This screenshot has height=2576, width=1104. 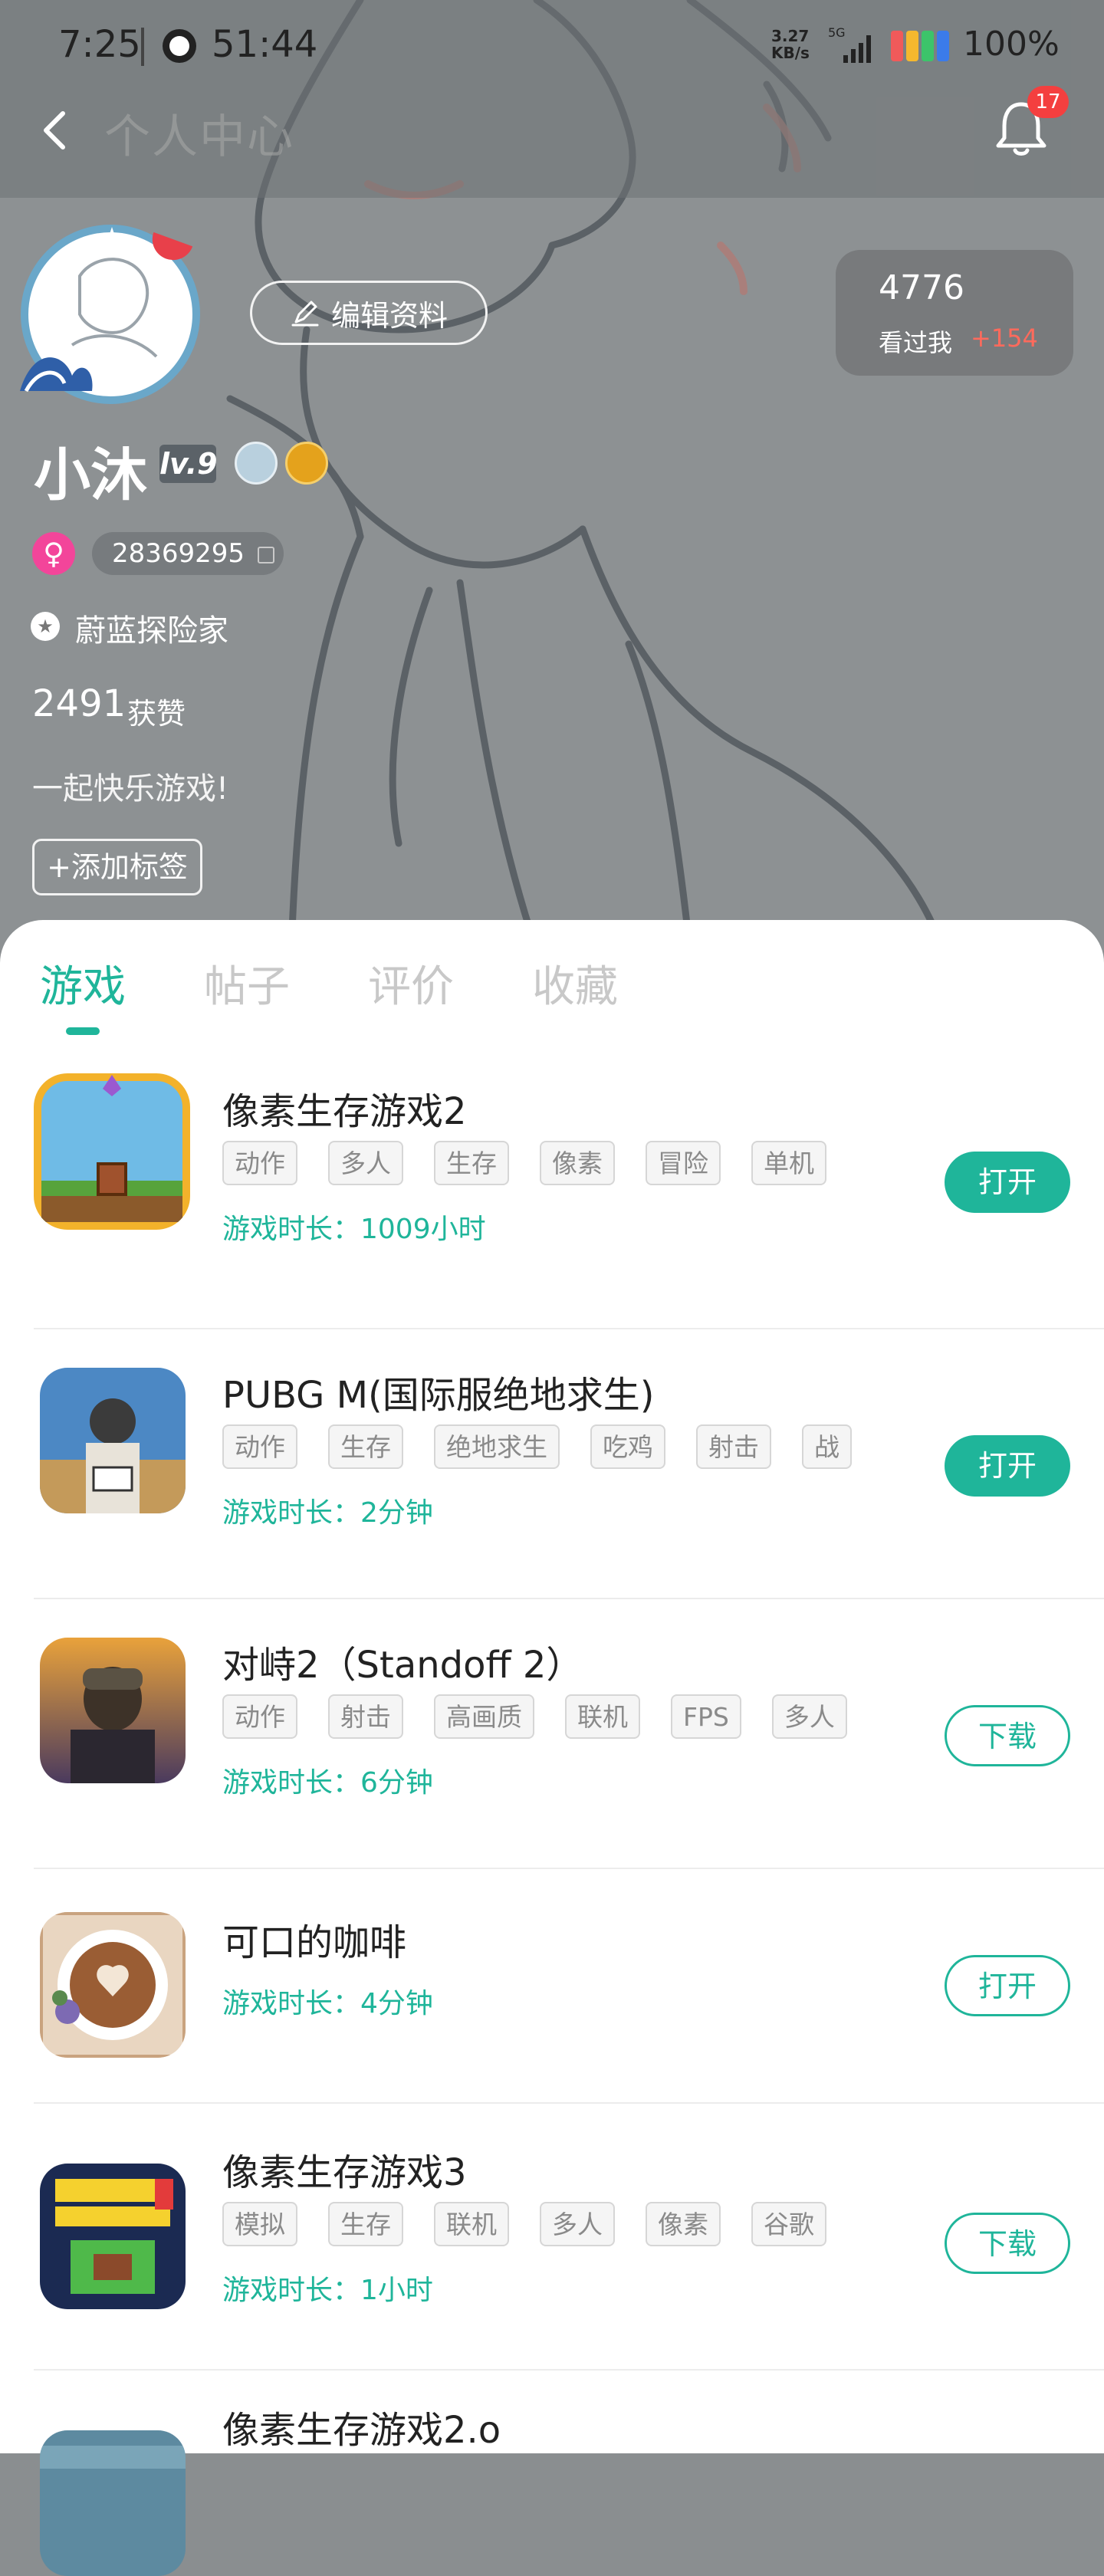 I want to click on game-title: 可口的咖啡, so click(x=314, y=1942).